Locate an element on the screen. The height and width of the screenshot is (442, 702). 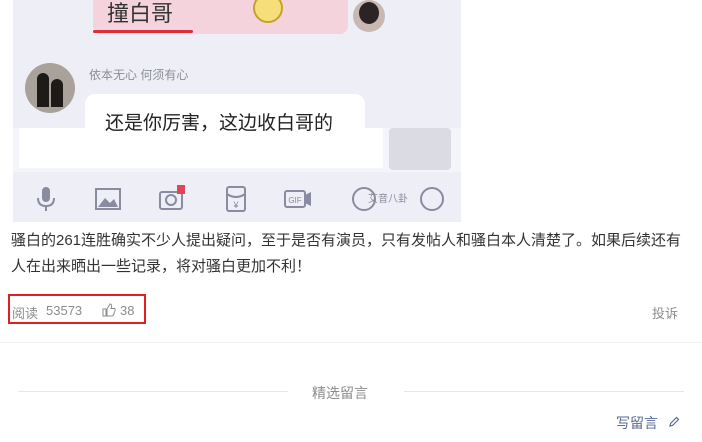
emoji-icon is located at coordinates (268, 11).